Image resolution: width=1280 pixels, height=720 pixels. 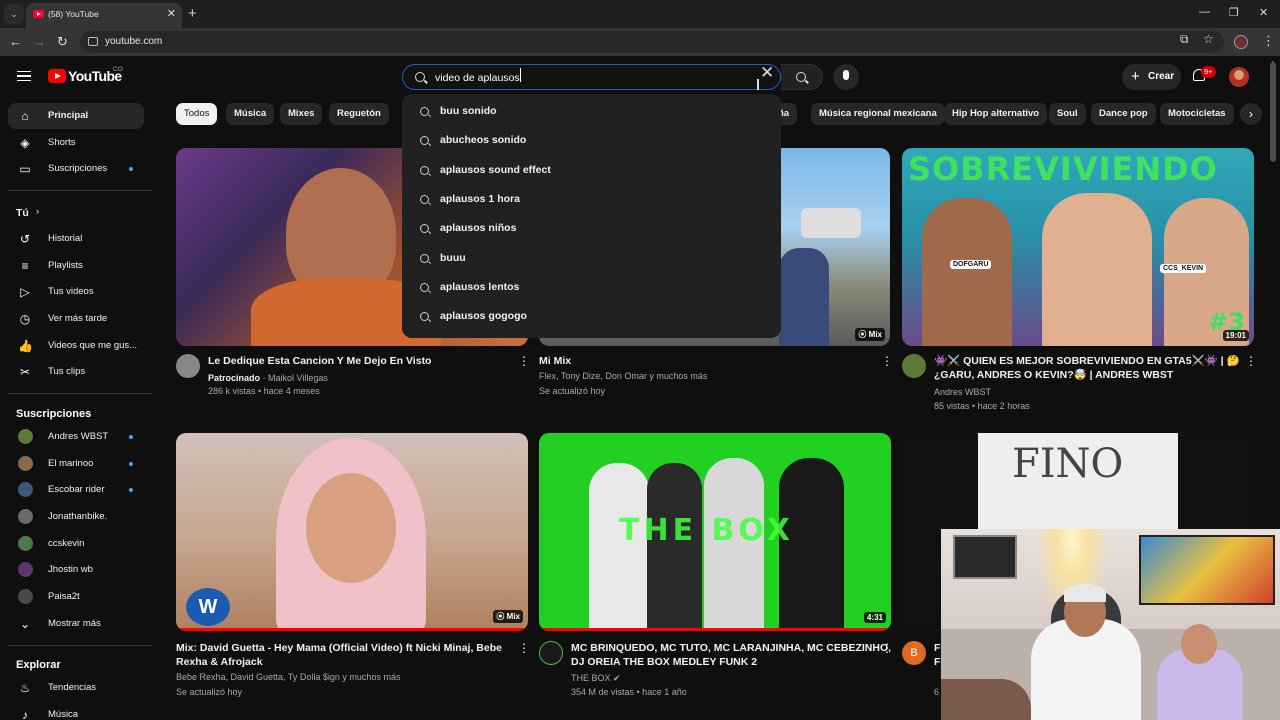 I want to click on suggestion-item: buu sonido, so click(x=591, y=111).